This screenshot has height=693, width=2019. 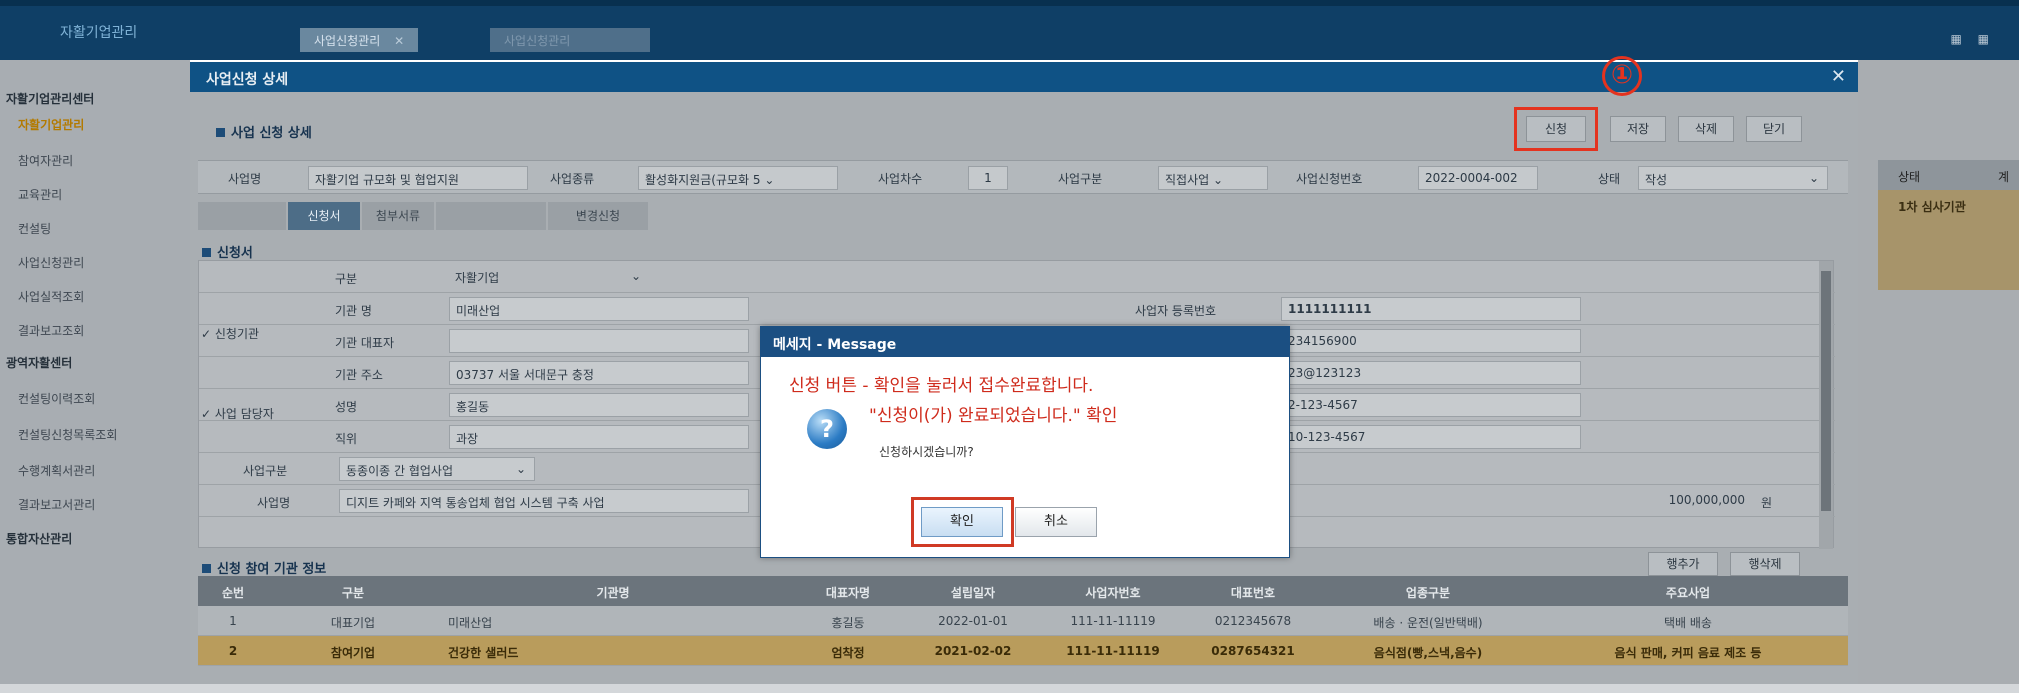 I want to click on modal-close-icon: ✕, so click(x=1838, y=76).